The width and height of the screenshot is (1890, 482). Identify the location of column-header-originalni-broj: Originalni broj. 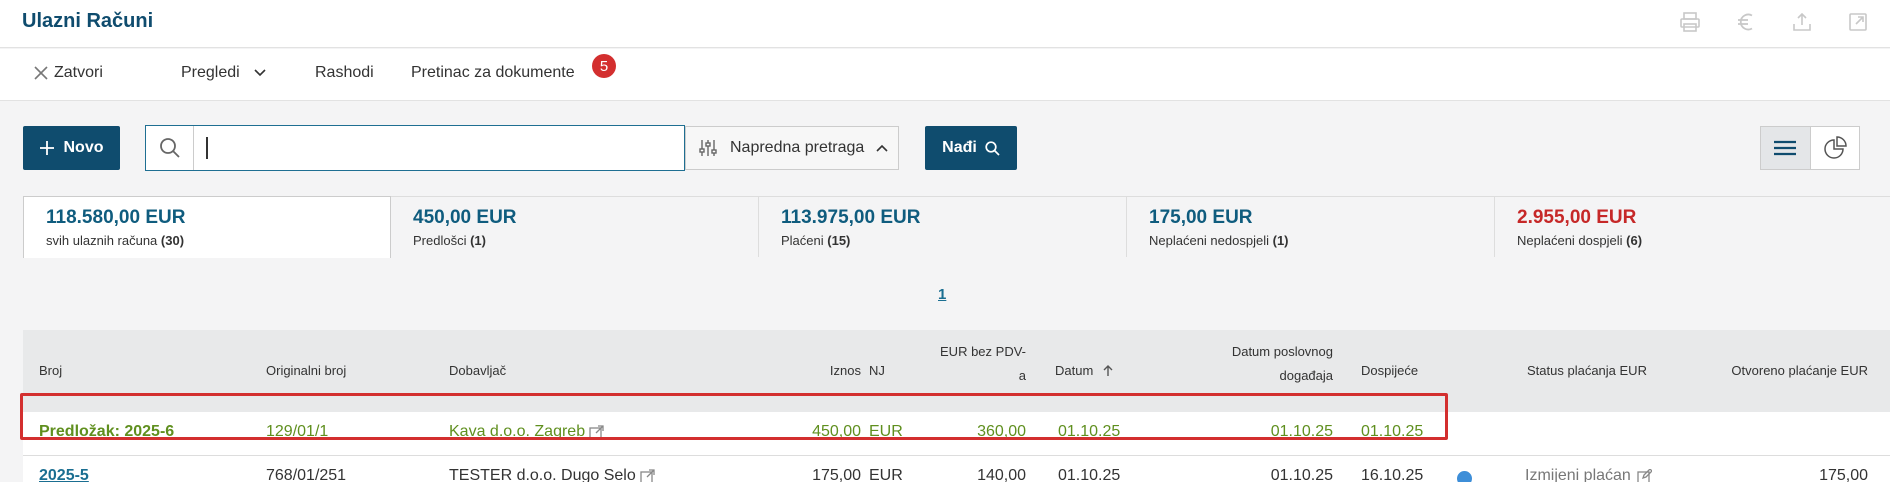
(306, 371).